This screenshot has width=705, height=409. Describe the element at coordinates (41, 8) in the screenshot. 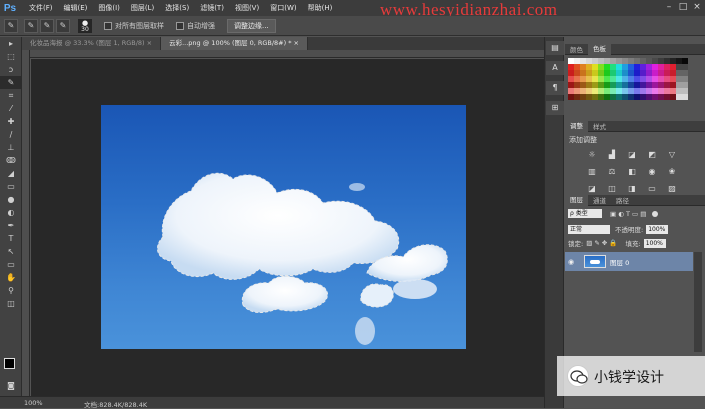

I see `menu-file: 文件(F)` at that location.